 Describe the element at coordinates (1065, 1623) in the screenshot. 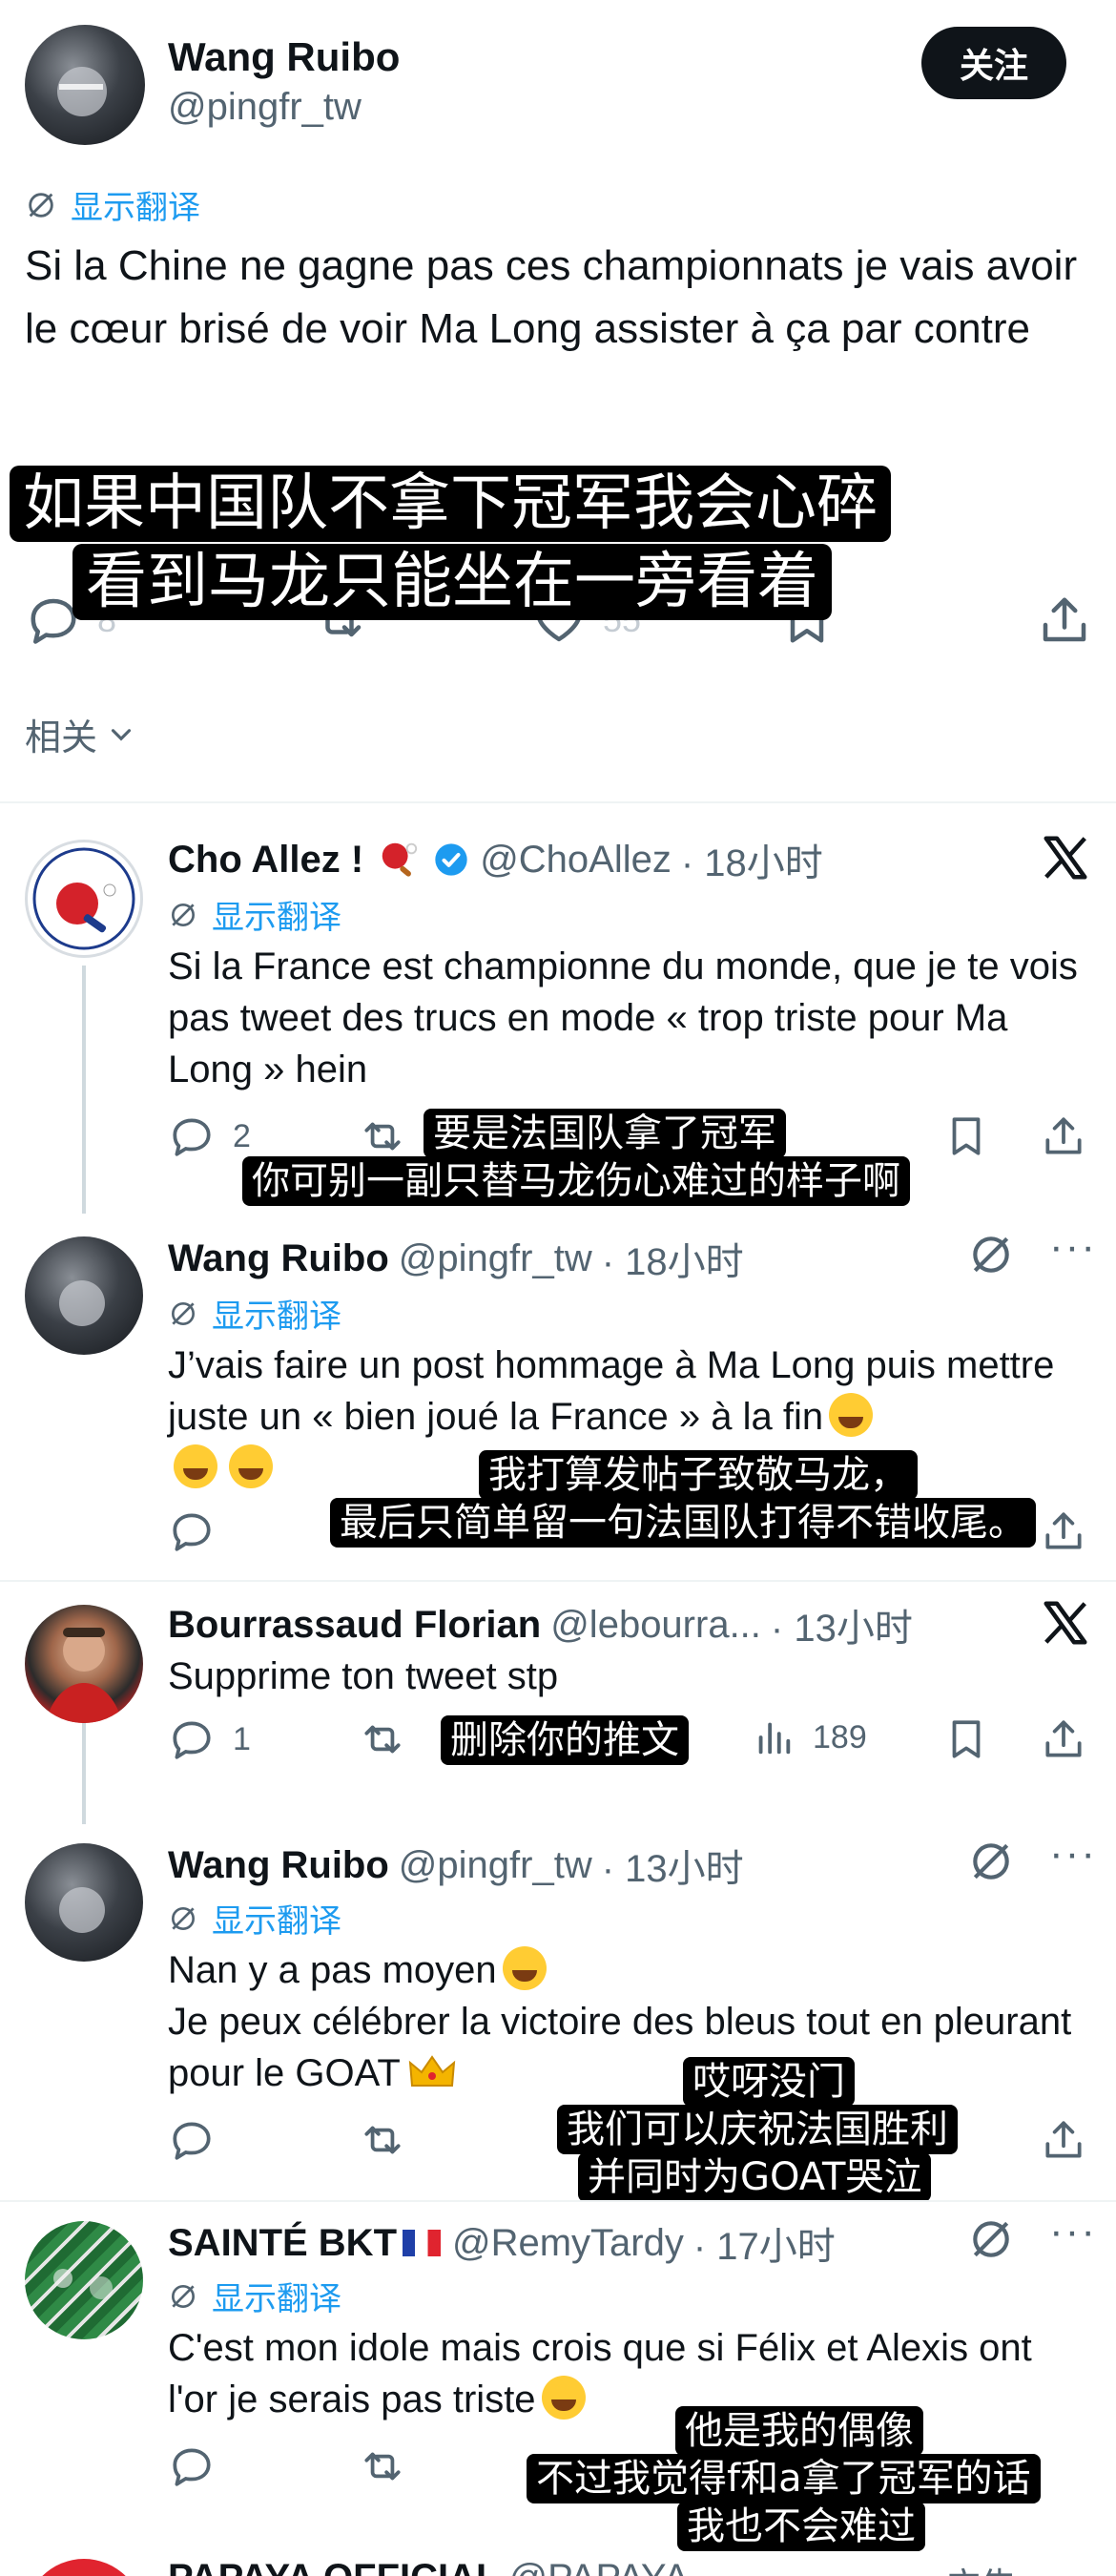

I see `x-logo-icon` at that location.